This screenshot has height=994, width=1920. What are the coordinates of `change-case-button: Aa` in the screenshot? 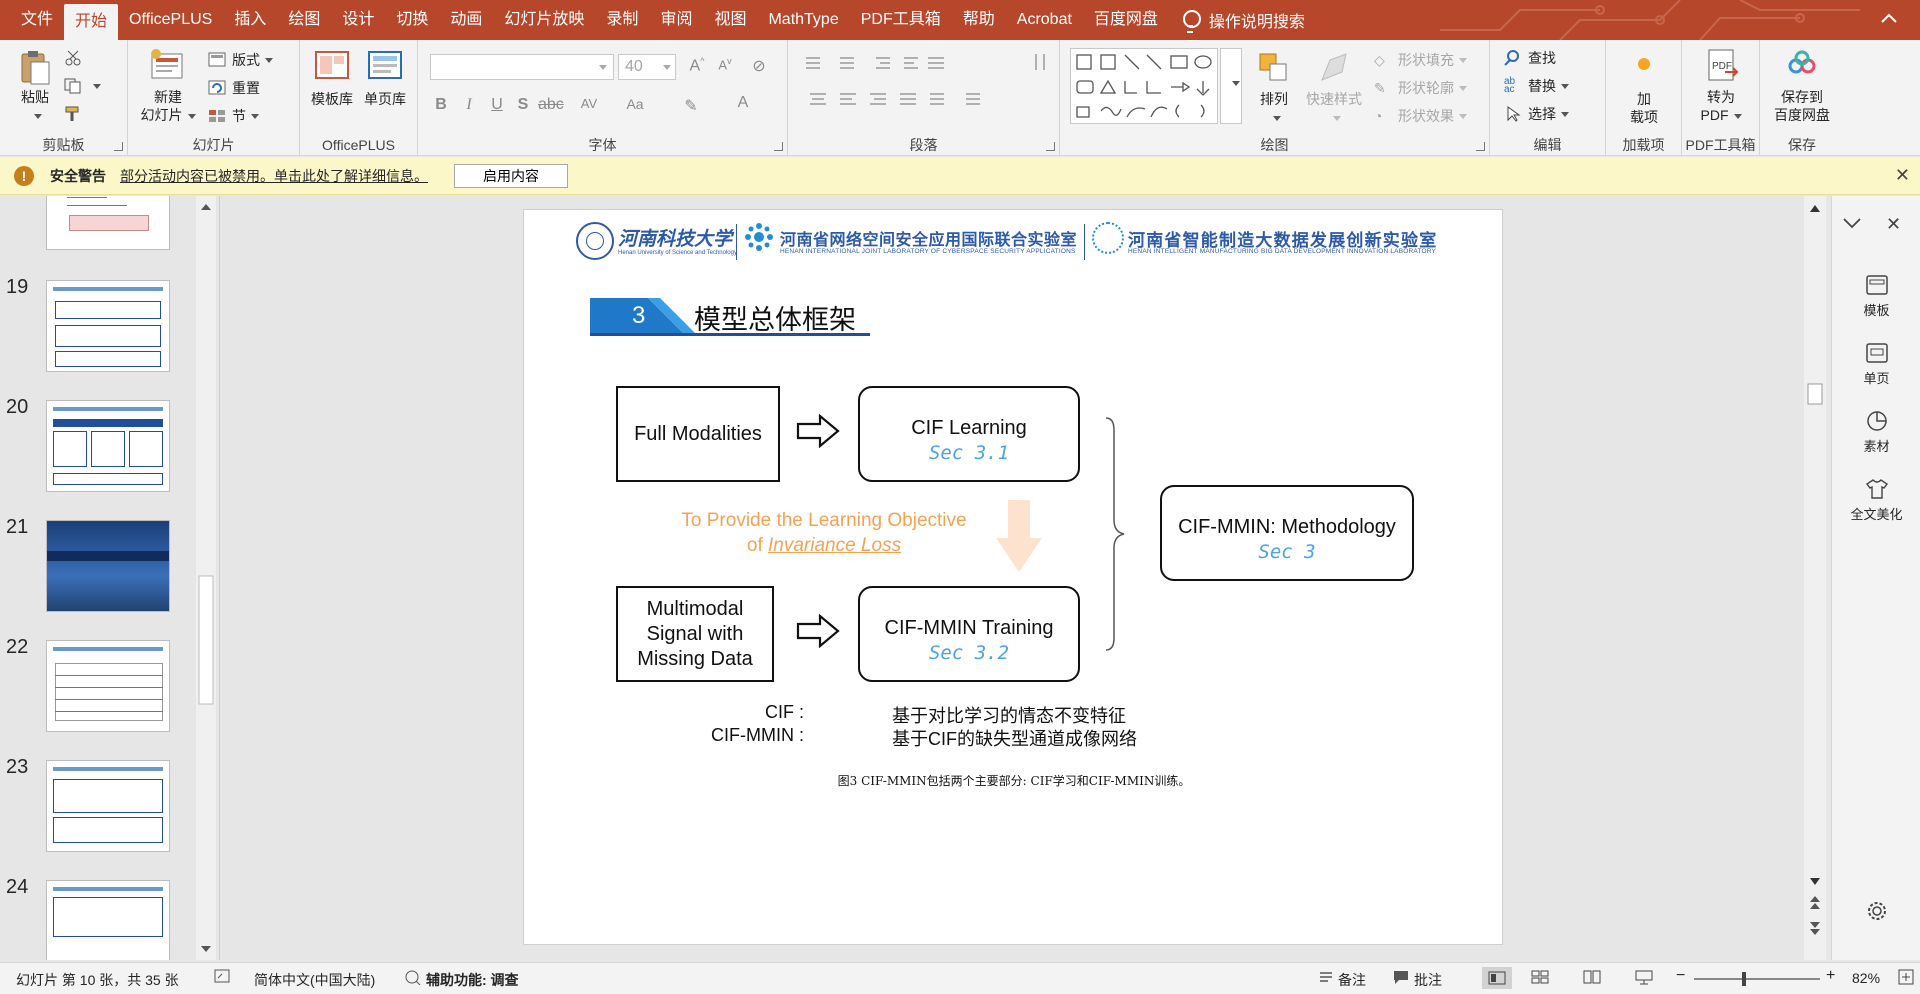 It's located at (635, 104).